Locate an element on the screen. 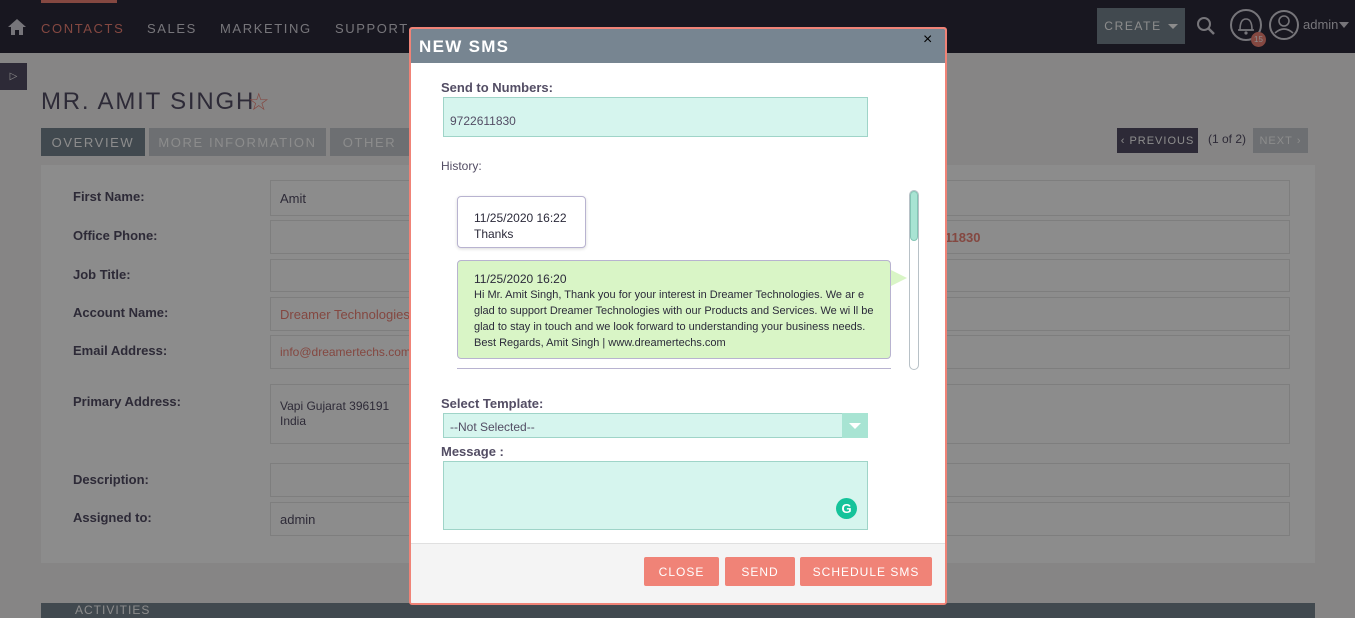  template-selected-value: --Not Selected-- is located at coordinates (492, 427).